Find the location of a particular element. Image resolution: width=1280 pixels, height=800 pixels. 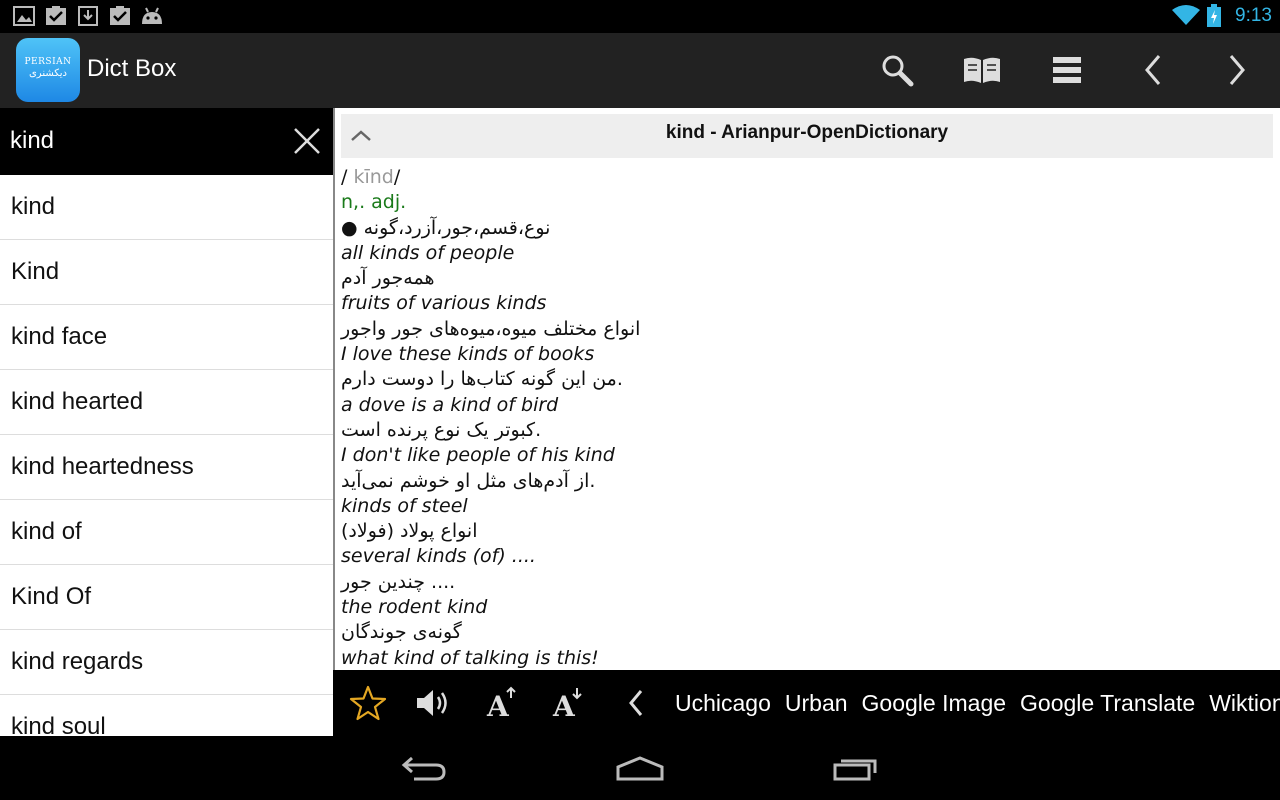

example-persian: گونه‌ی جوندگان is located at coordinates (401, 632).